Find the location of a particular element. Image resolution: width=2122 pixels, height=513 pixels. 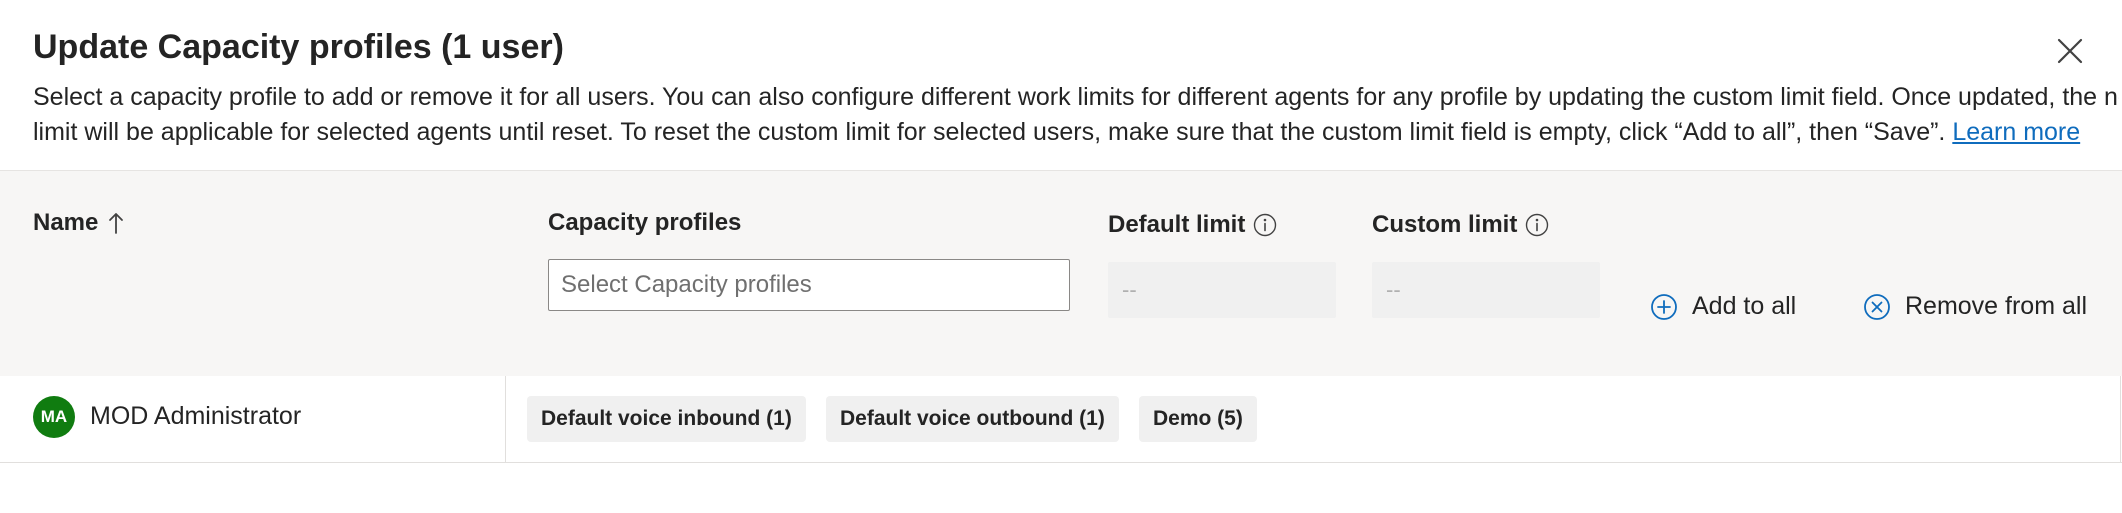

remove-from-all-label: Remove from all is located at coordinates (1996, 306).